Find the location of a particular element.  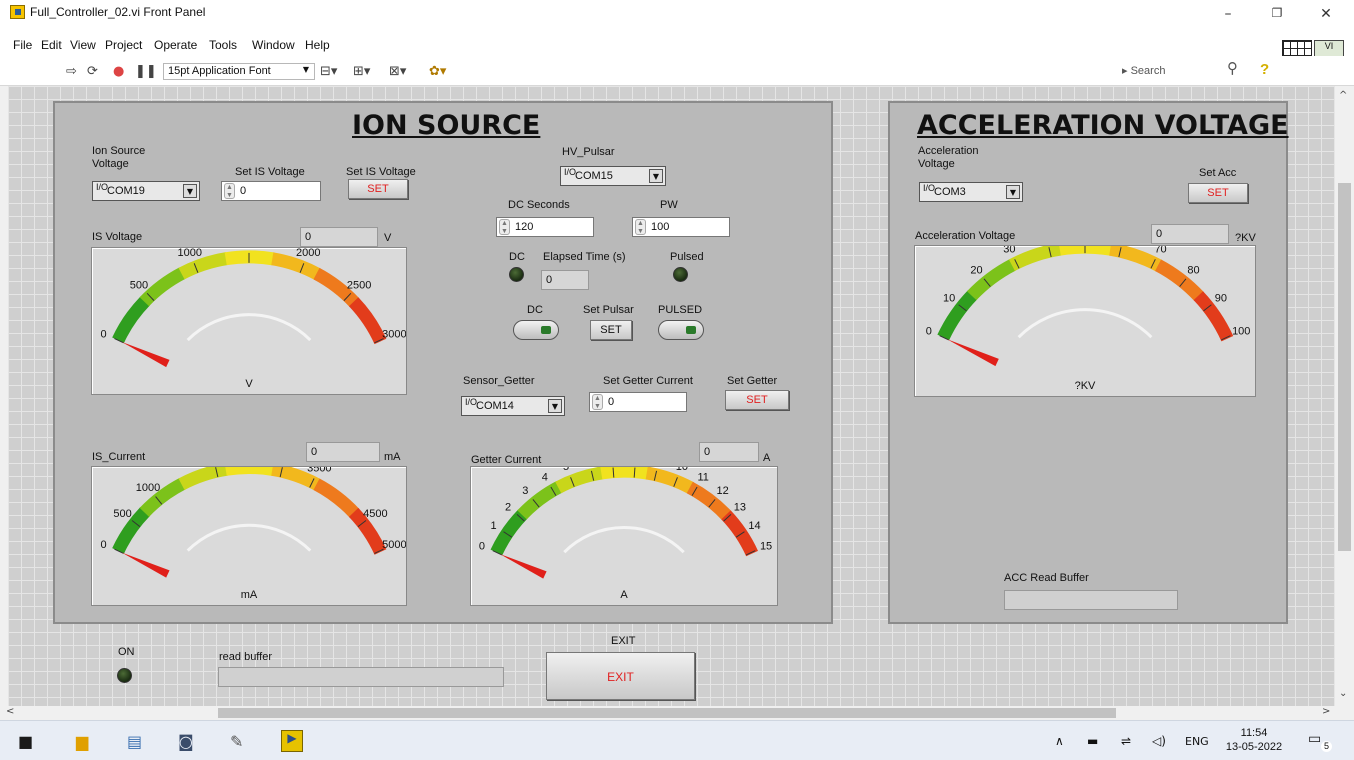

search-input: ▸ Search is located at coordinates (1143, 70).